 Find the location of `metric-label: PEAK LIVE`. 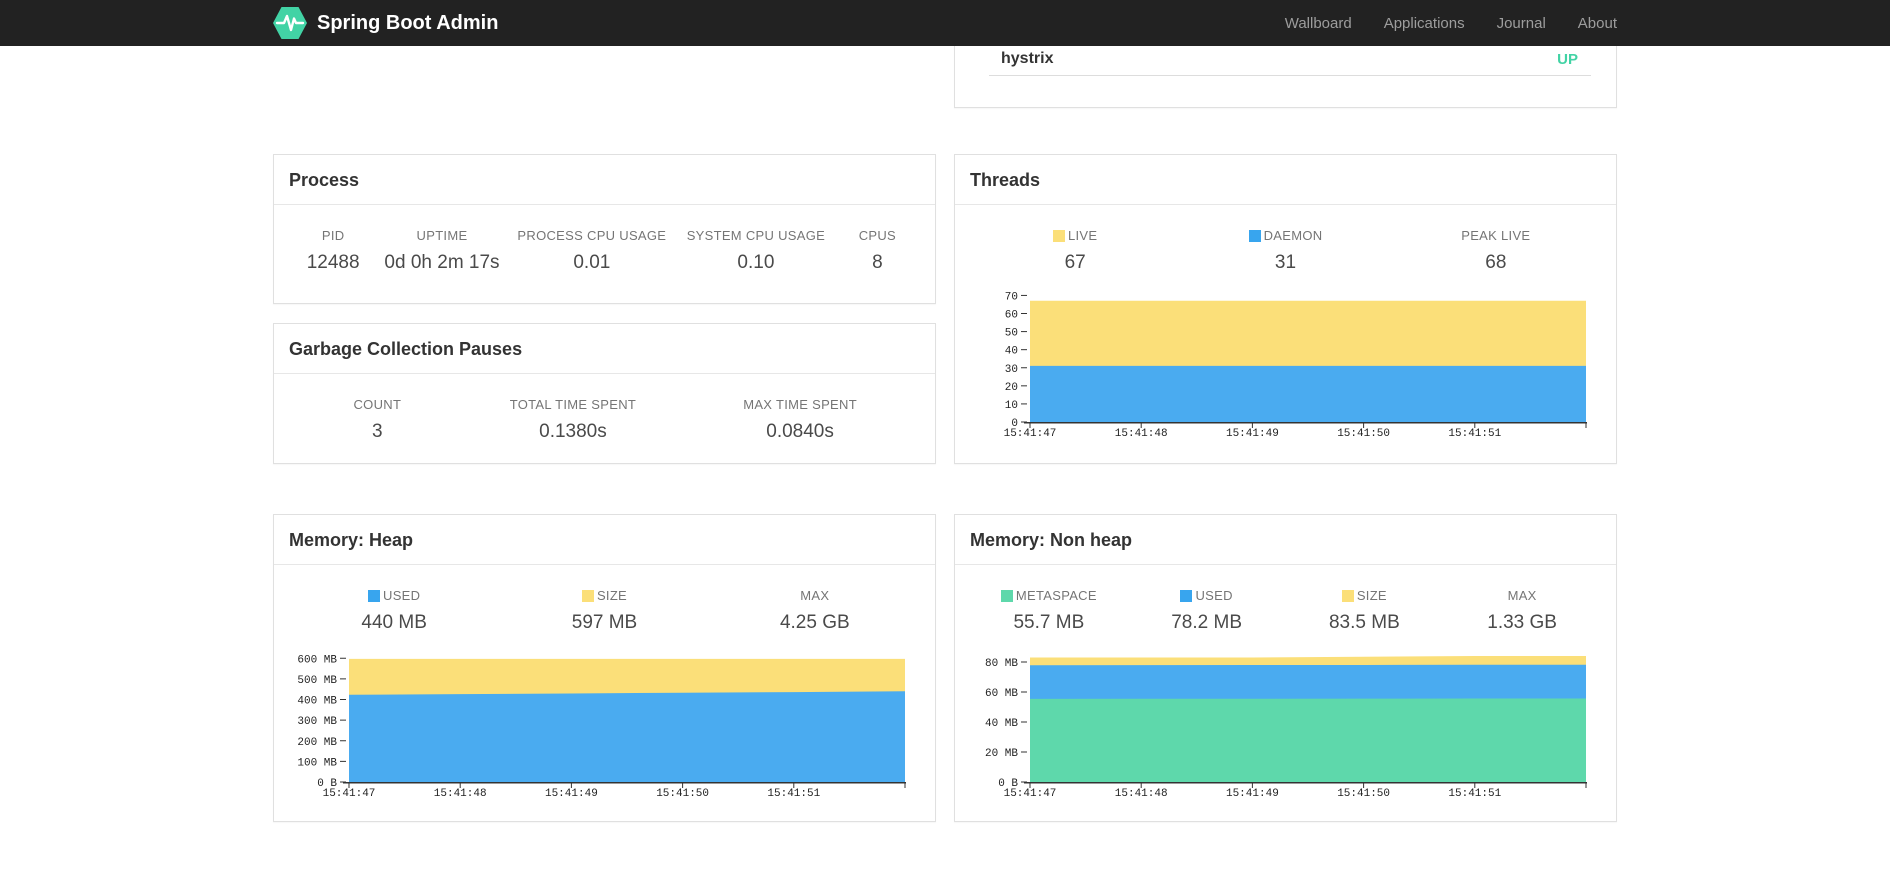

metric-label: PEAK LIVE is located at coordinates (1496, 235).